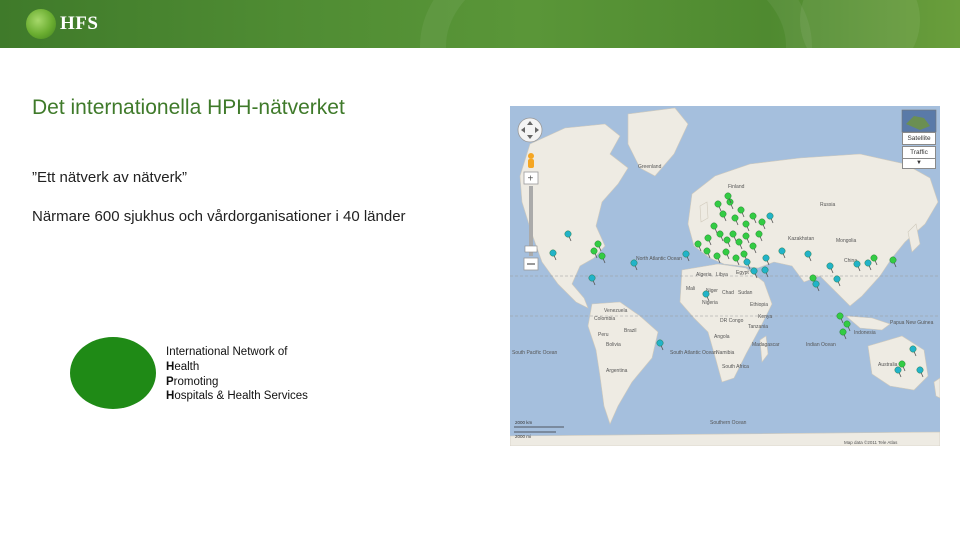  Describe the element at coordinates (742, 273) in the screenshot. I see `map-label: Egypt` at that location.